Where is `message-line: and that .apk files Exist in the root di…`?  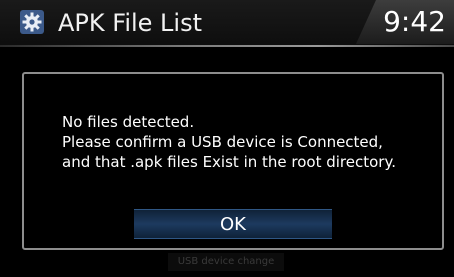
message-line: and that .apk files Exist in the root di… is located at coordinates (229, 162).